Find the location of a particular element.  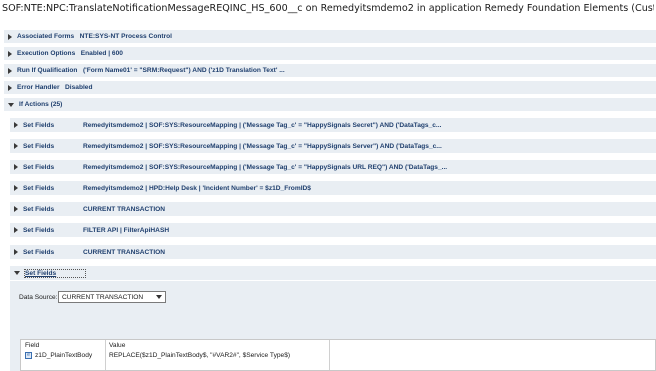

action-set-fields-7: Set Fields CURRENT TRANSACTION is located at coordinates (333, 252).